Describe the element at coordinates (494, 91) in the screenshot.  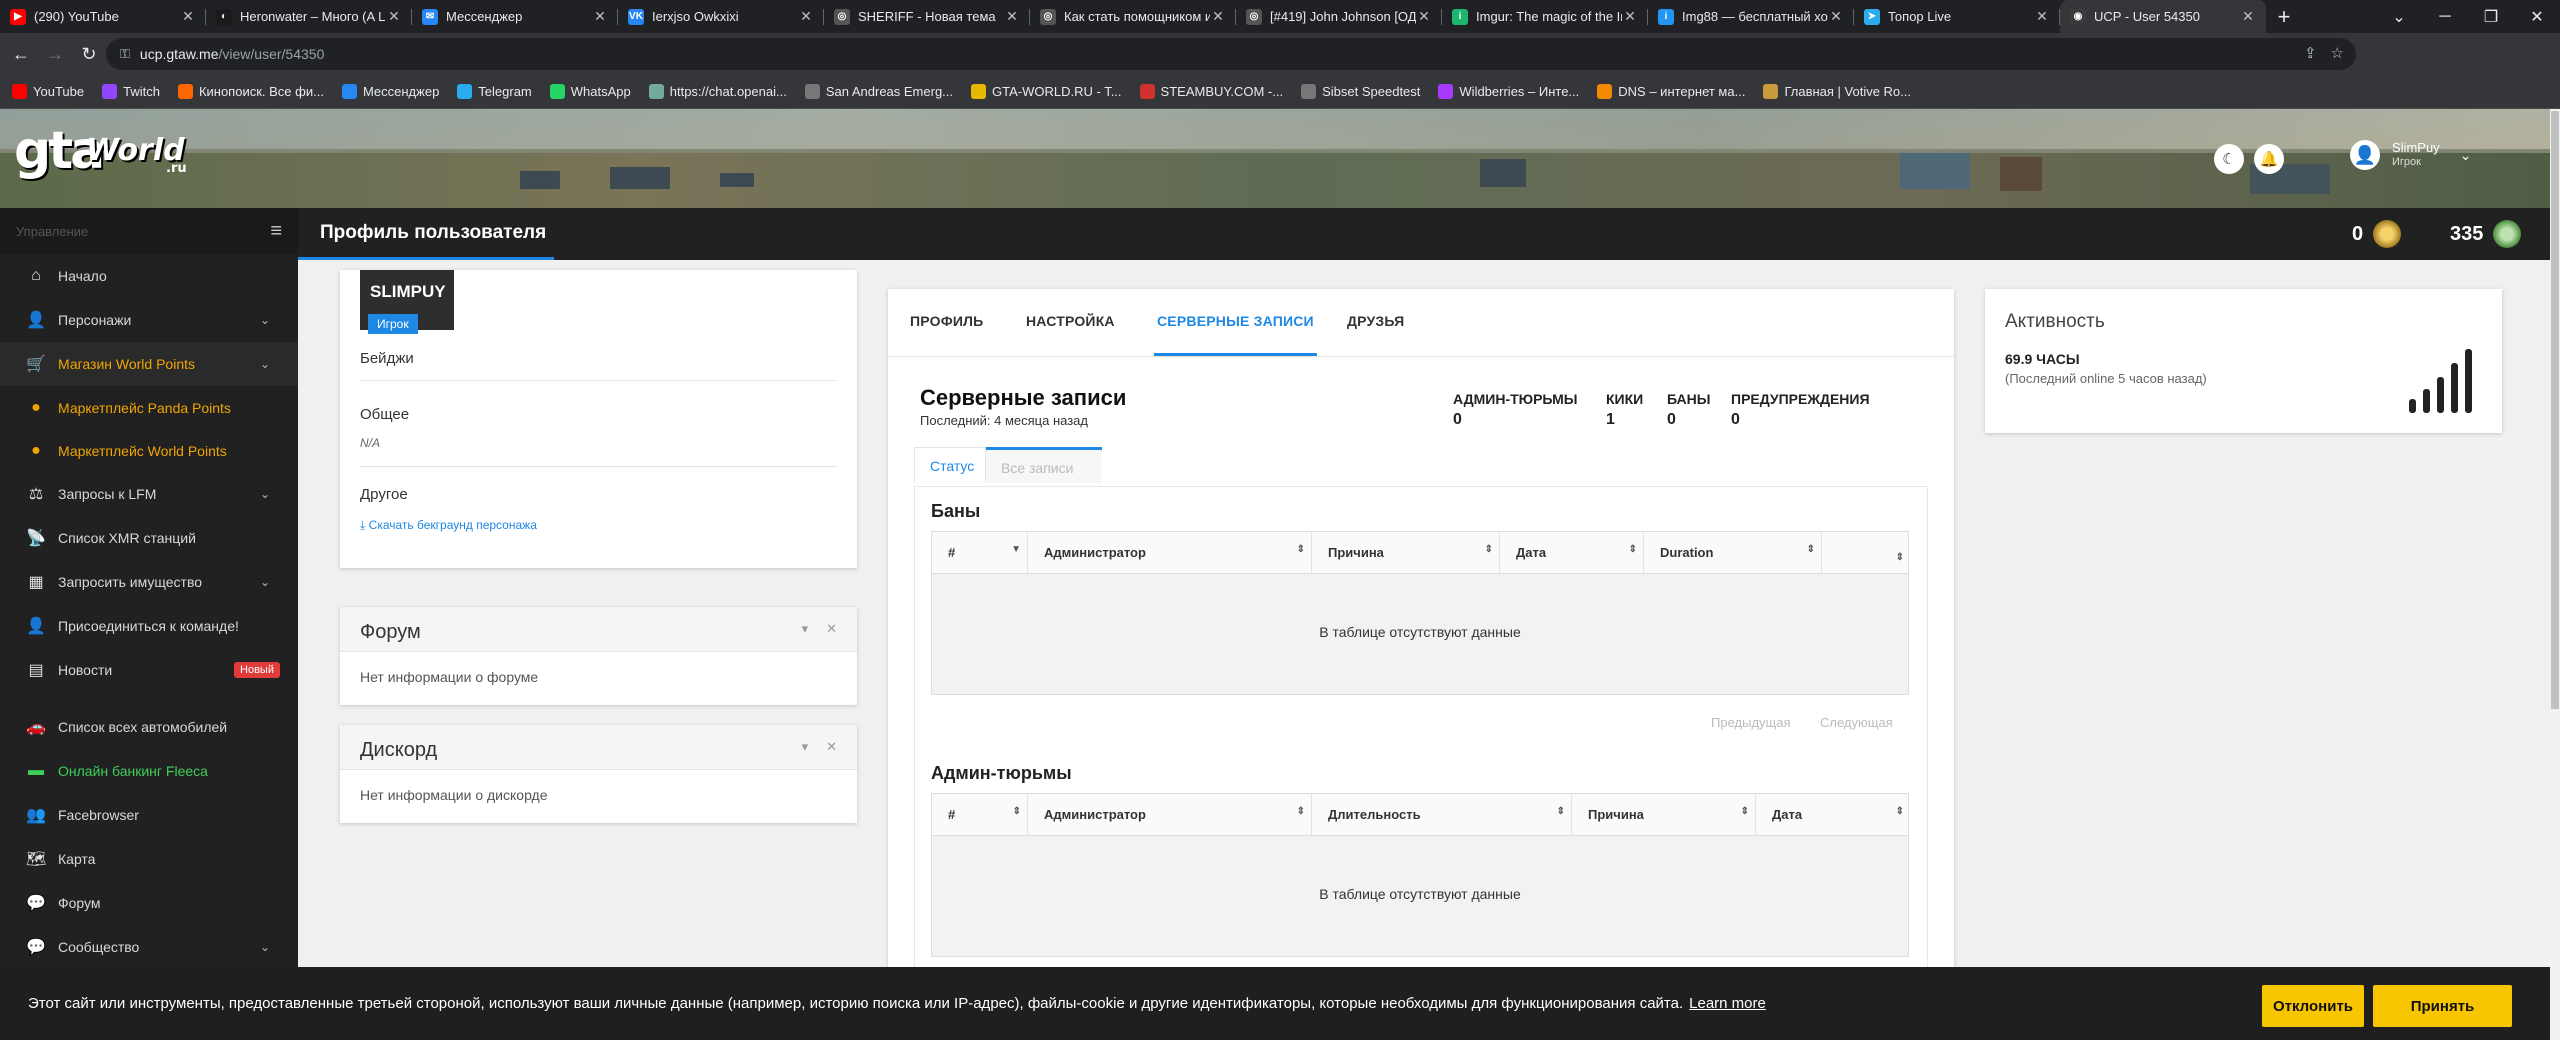
I see `bookmark-item: Telegram` at that location.